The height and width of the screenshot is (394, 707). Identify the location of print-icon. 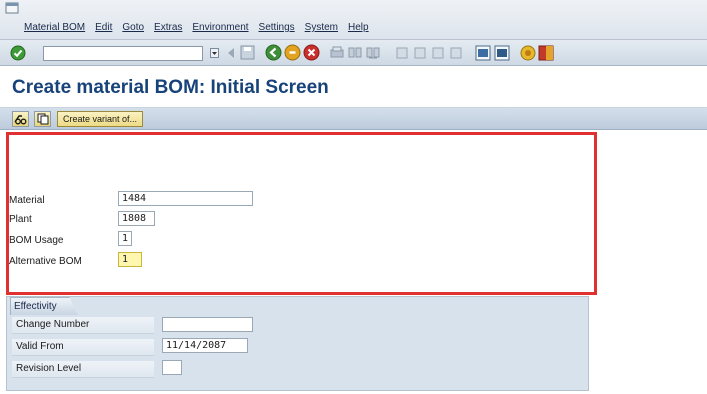
(337, 52).